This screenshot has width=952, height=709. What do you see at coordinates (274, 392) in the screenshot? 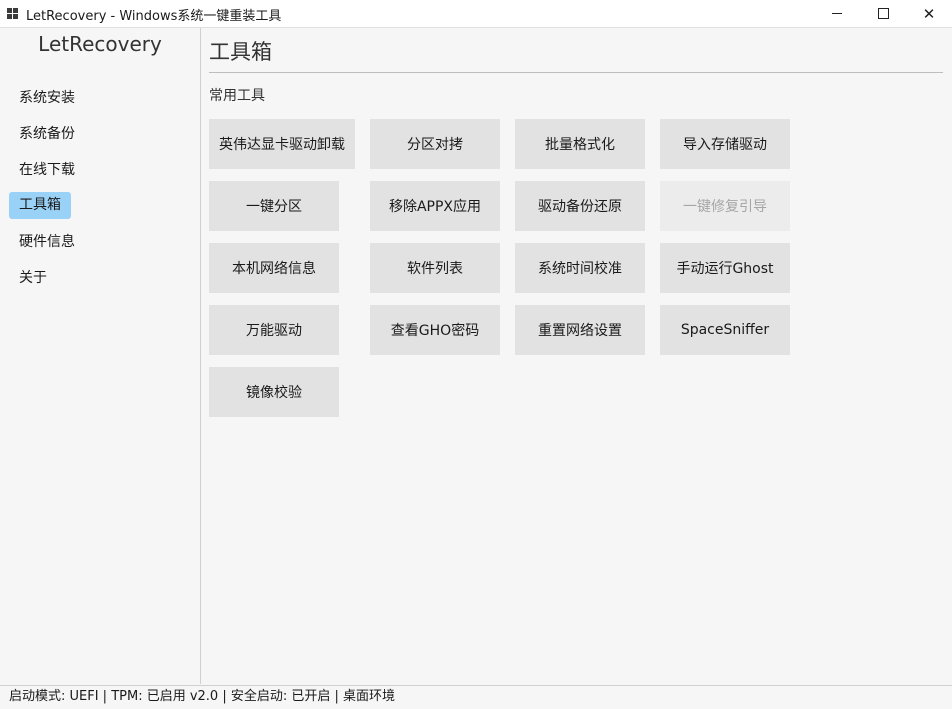
I see `tool-button-image-verify: 镜像校验` at bounding box center [274, 392].